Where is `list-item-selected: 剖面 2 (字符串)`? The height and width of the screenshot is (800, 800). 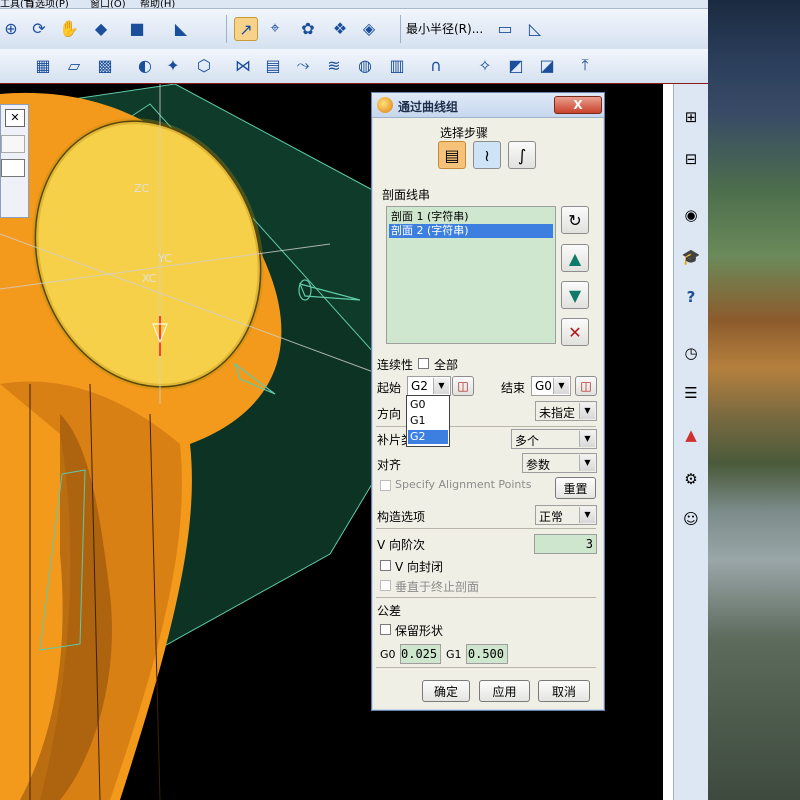 list-item-selected: 剖面 2 (字符串) is located at coordinates (471, 231).